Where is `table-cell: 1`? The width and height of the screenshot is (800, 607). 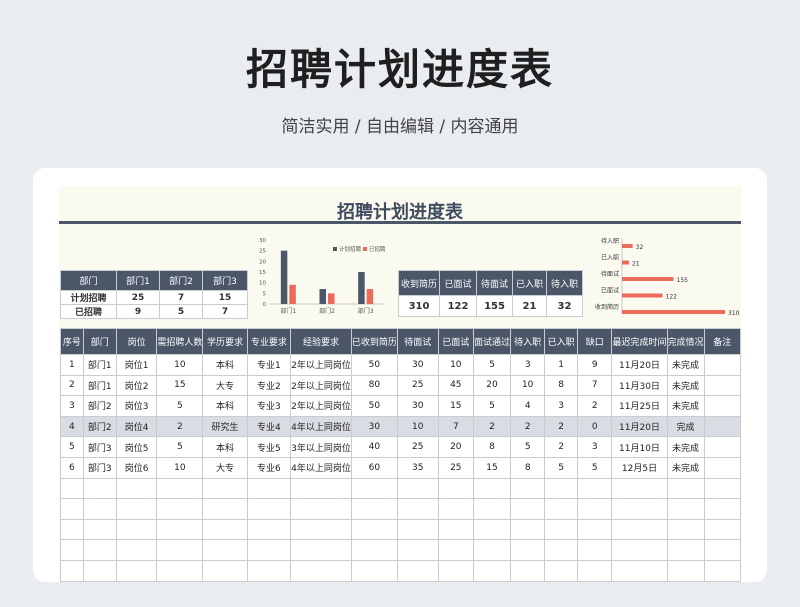
table-cell: 1 is located at coordinates (72, 365).